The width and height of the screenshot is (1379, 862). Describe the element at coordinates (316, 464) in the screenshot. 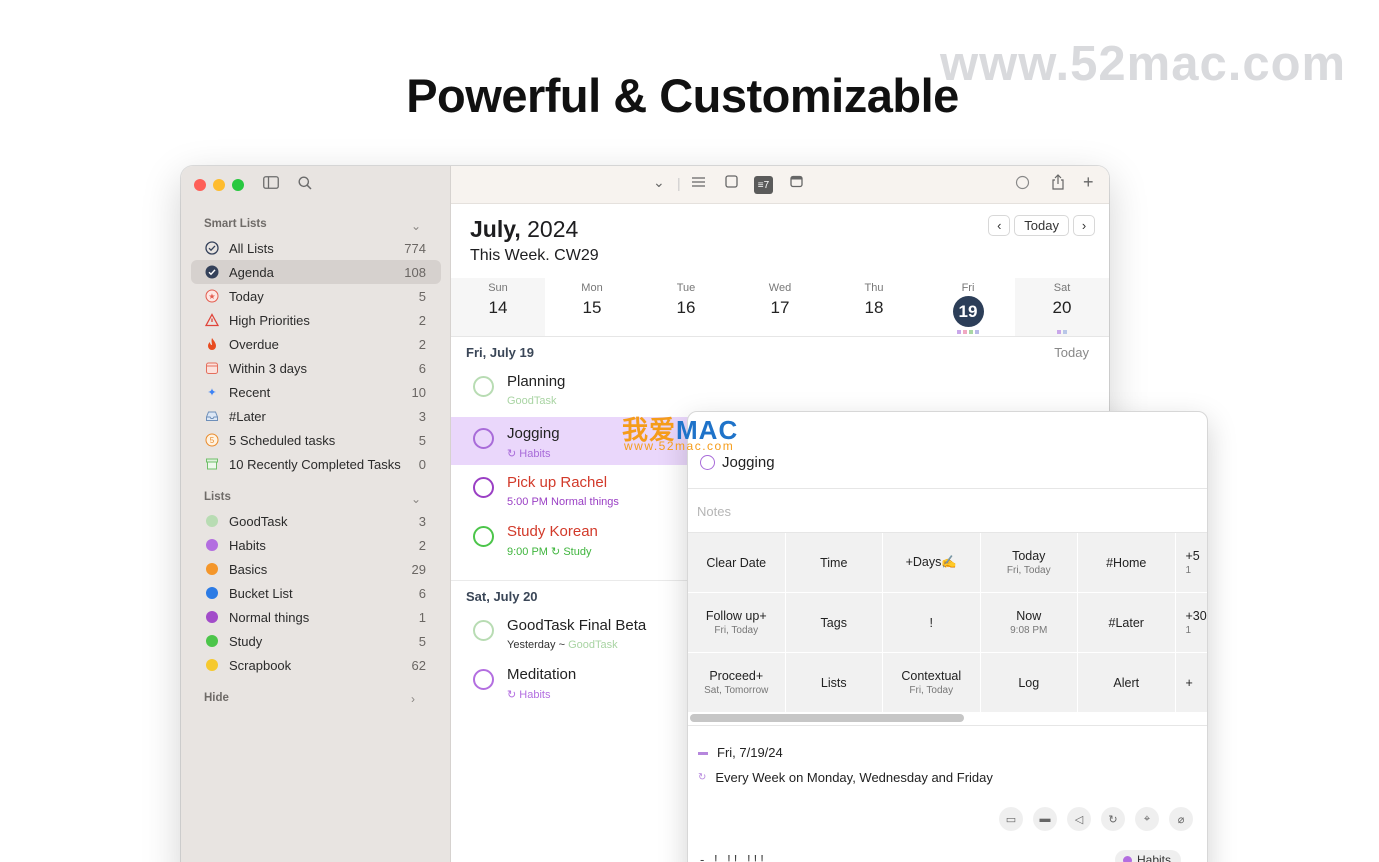

I see `sidebar-item-recently-completed: 10 Recently Completed Tasks 0` at that location.